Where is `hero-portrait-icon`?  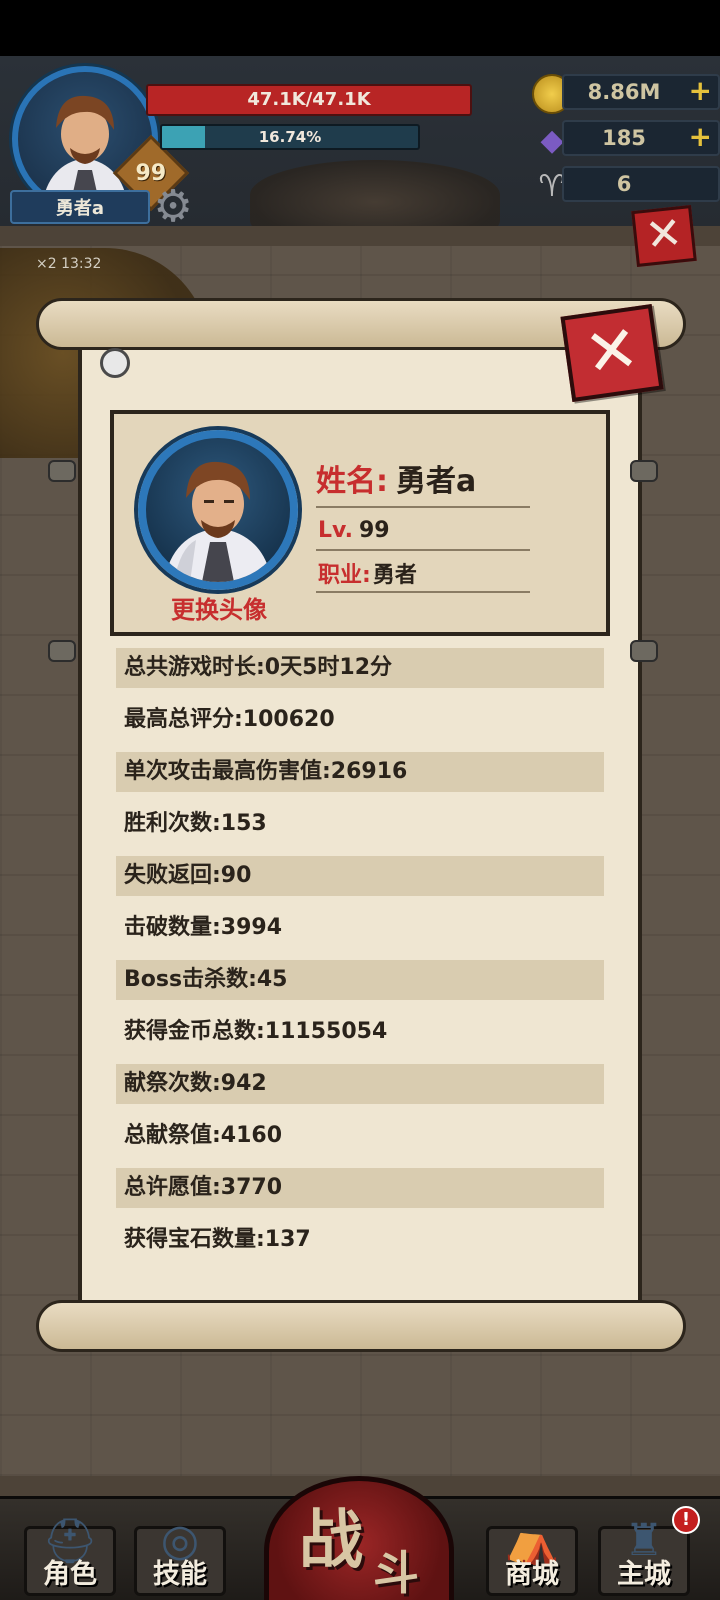 hero-portrait-icon is located at coordinates (218, 521).